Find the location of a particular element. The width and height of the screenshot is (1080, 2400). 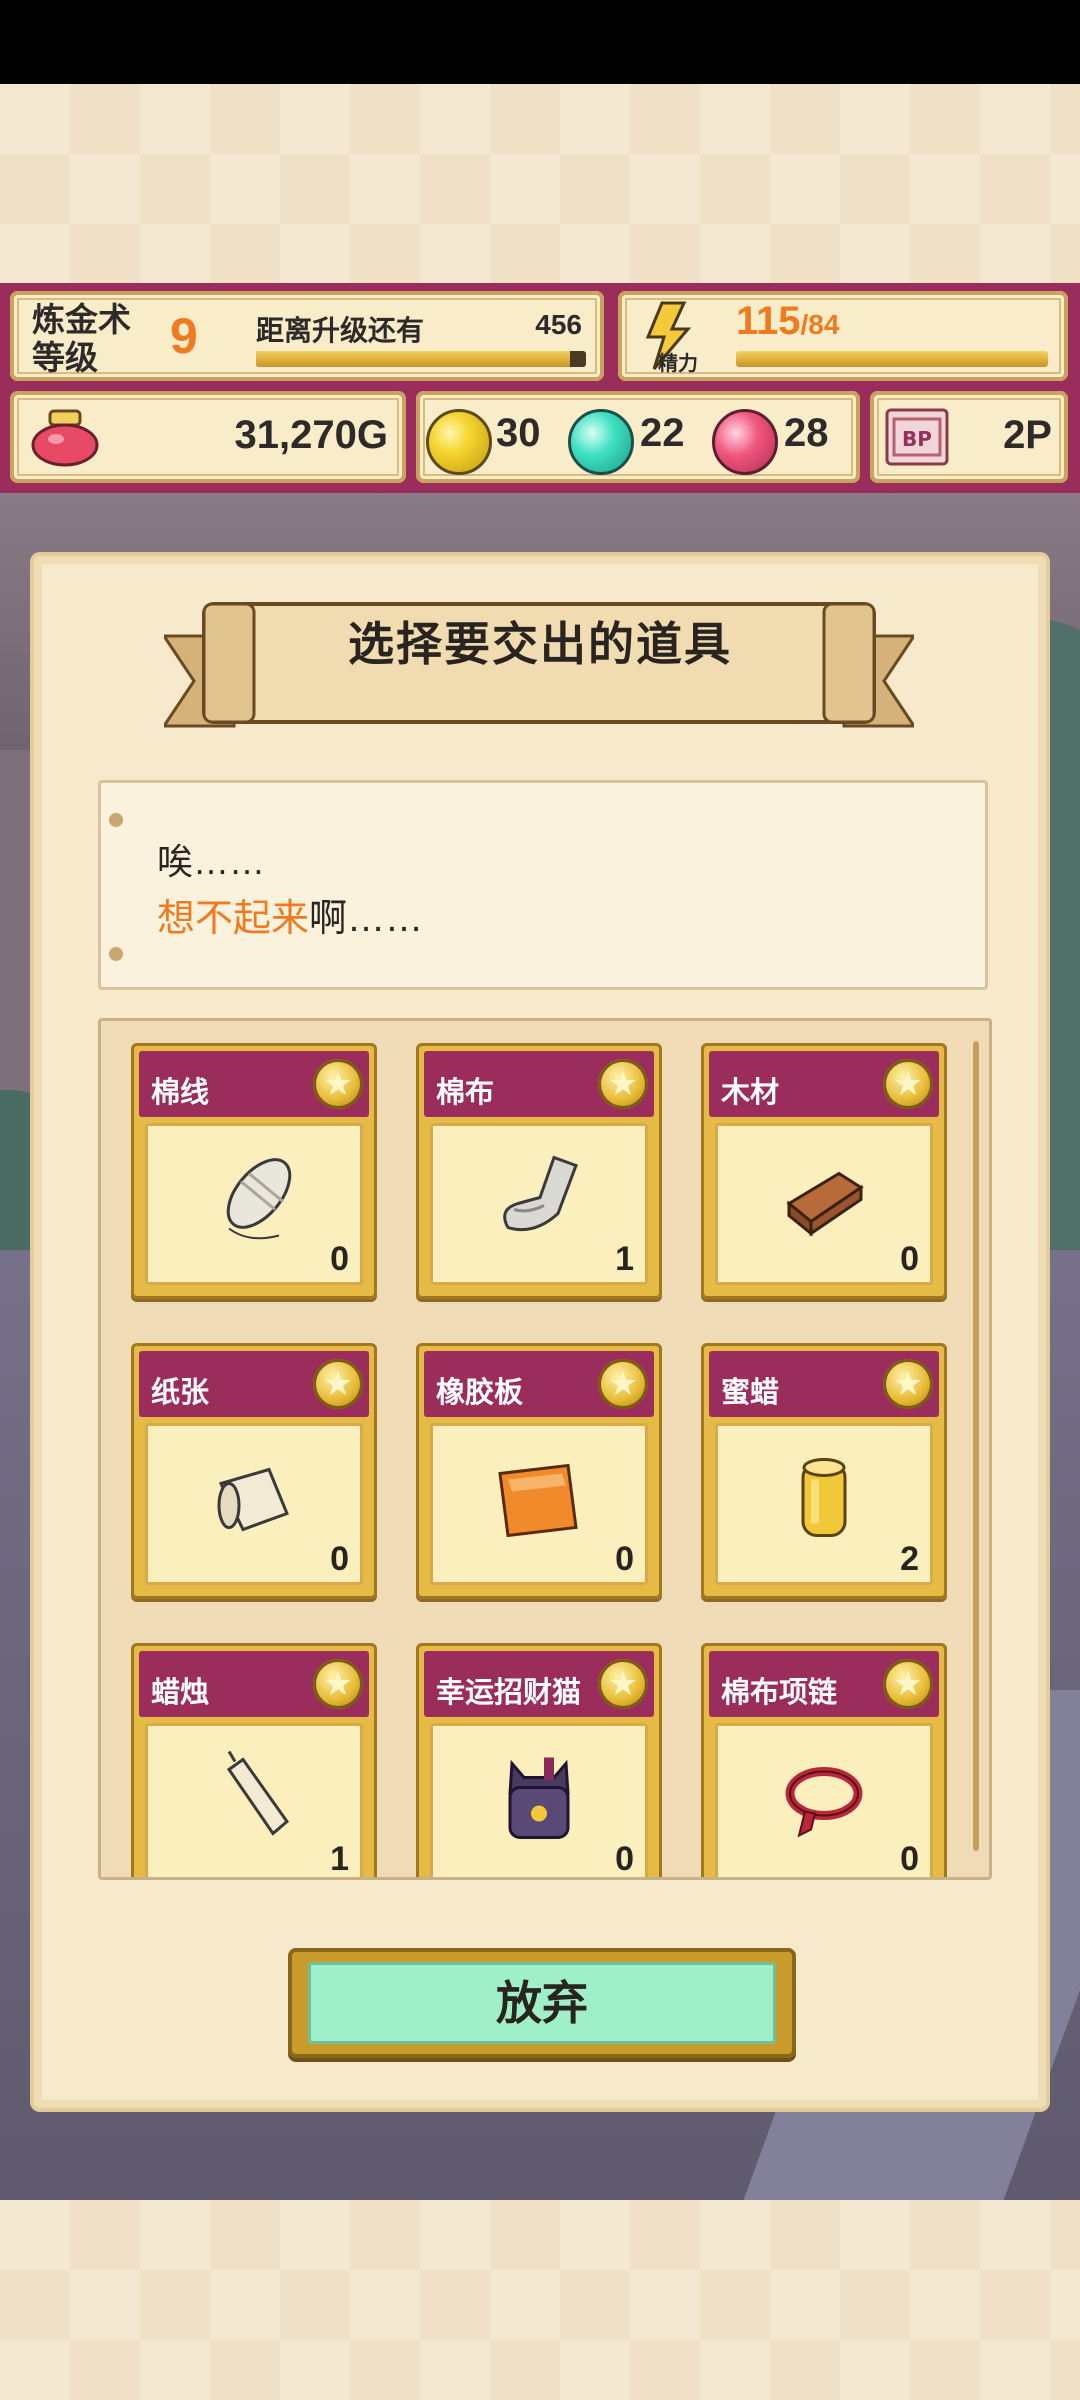

item-card-lucky-cat: 幸运招财猫 ★ 0 is located at coordinates (539, 1760).